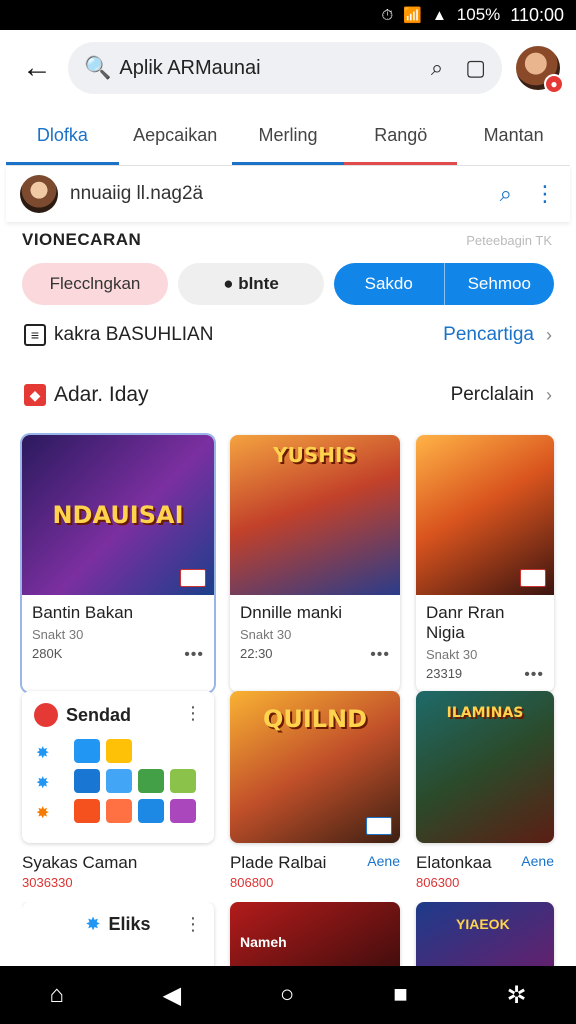  I want to click on search-icon: 🔍, so click(98, 67).